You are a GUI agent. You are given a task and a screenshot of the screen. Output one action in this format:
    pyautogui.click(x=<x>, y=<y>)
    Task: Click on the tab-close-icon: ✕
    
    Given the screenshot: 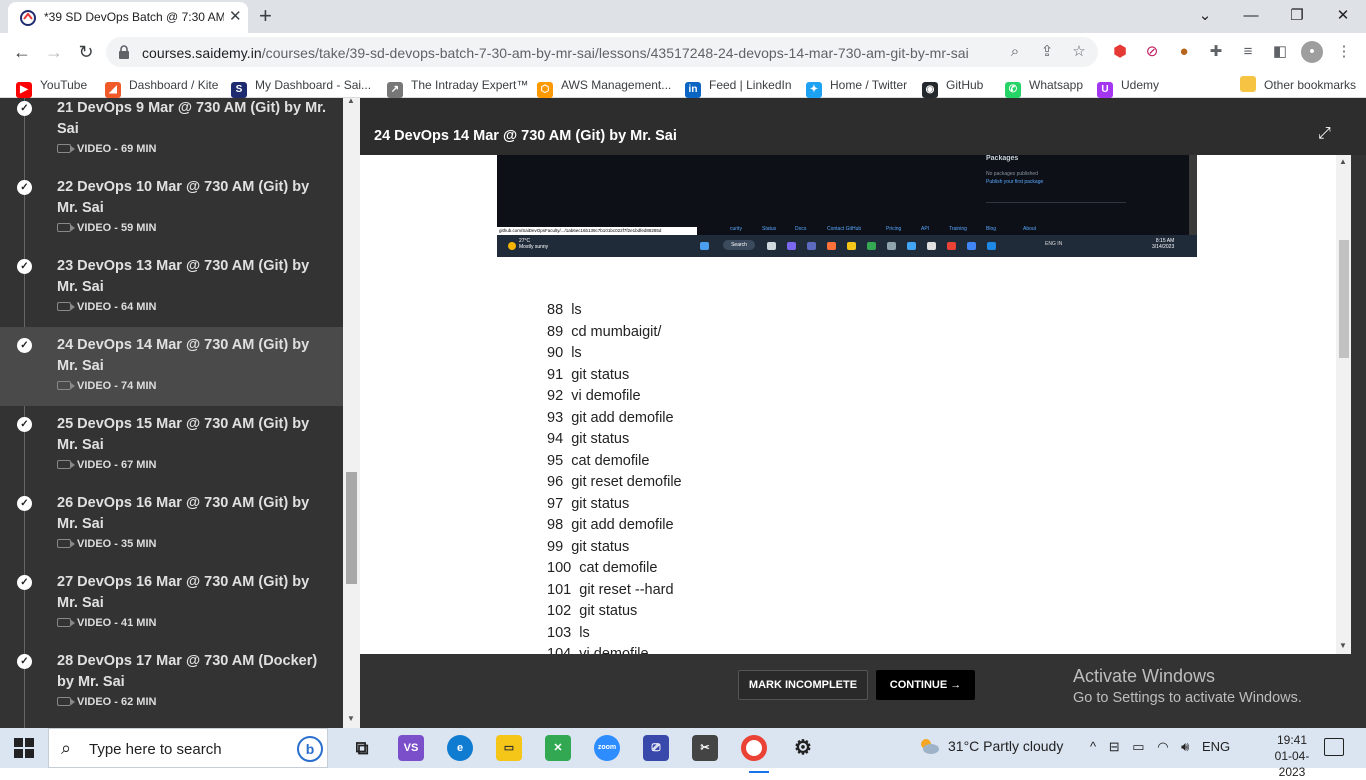 What is the action you would take?
    pyautogui.click(x=235, y=17)
    